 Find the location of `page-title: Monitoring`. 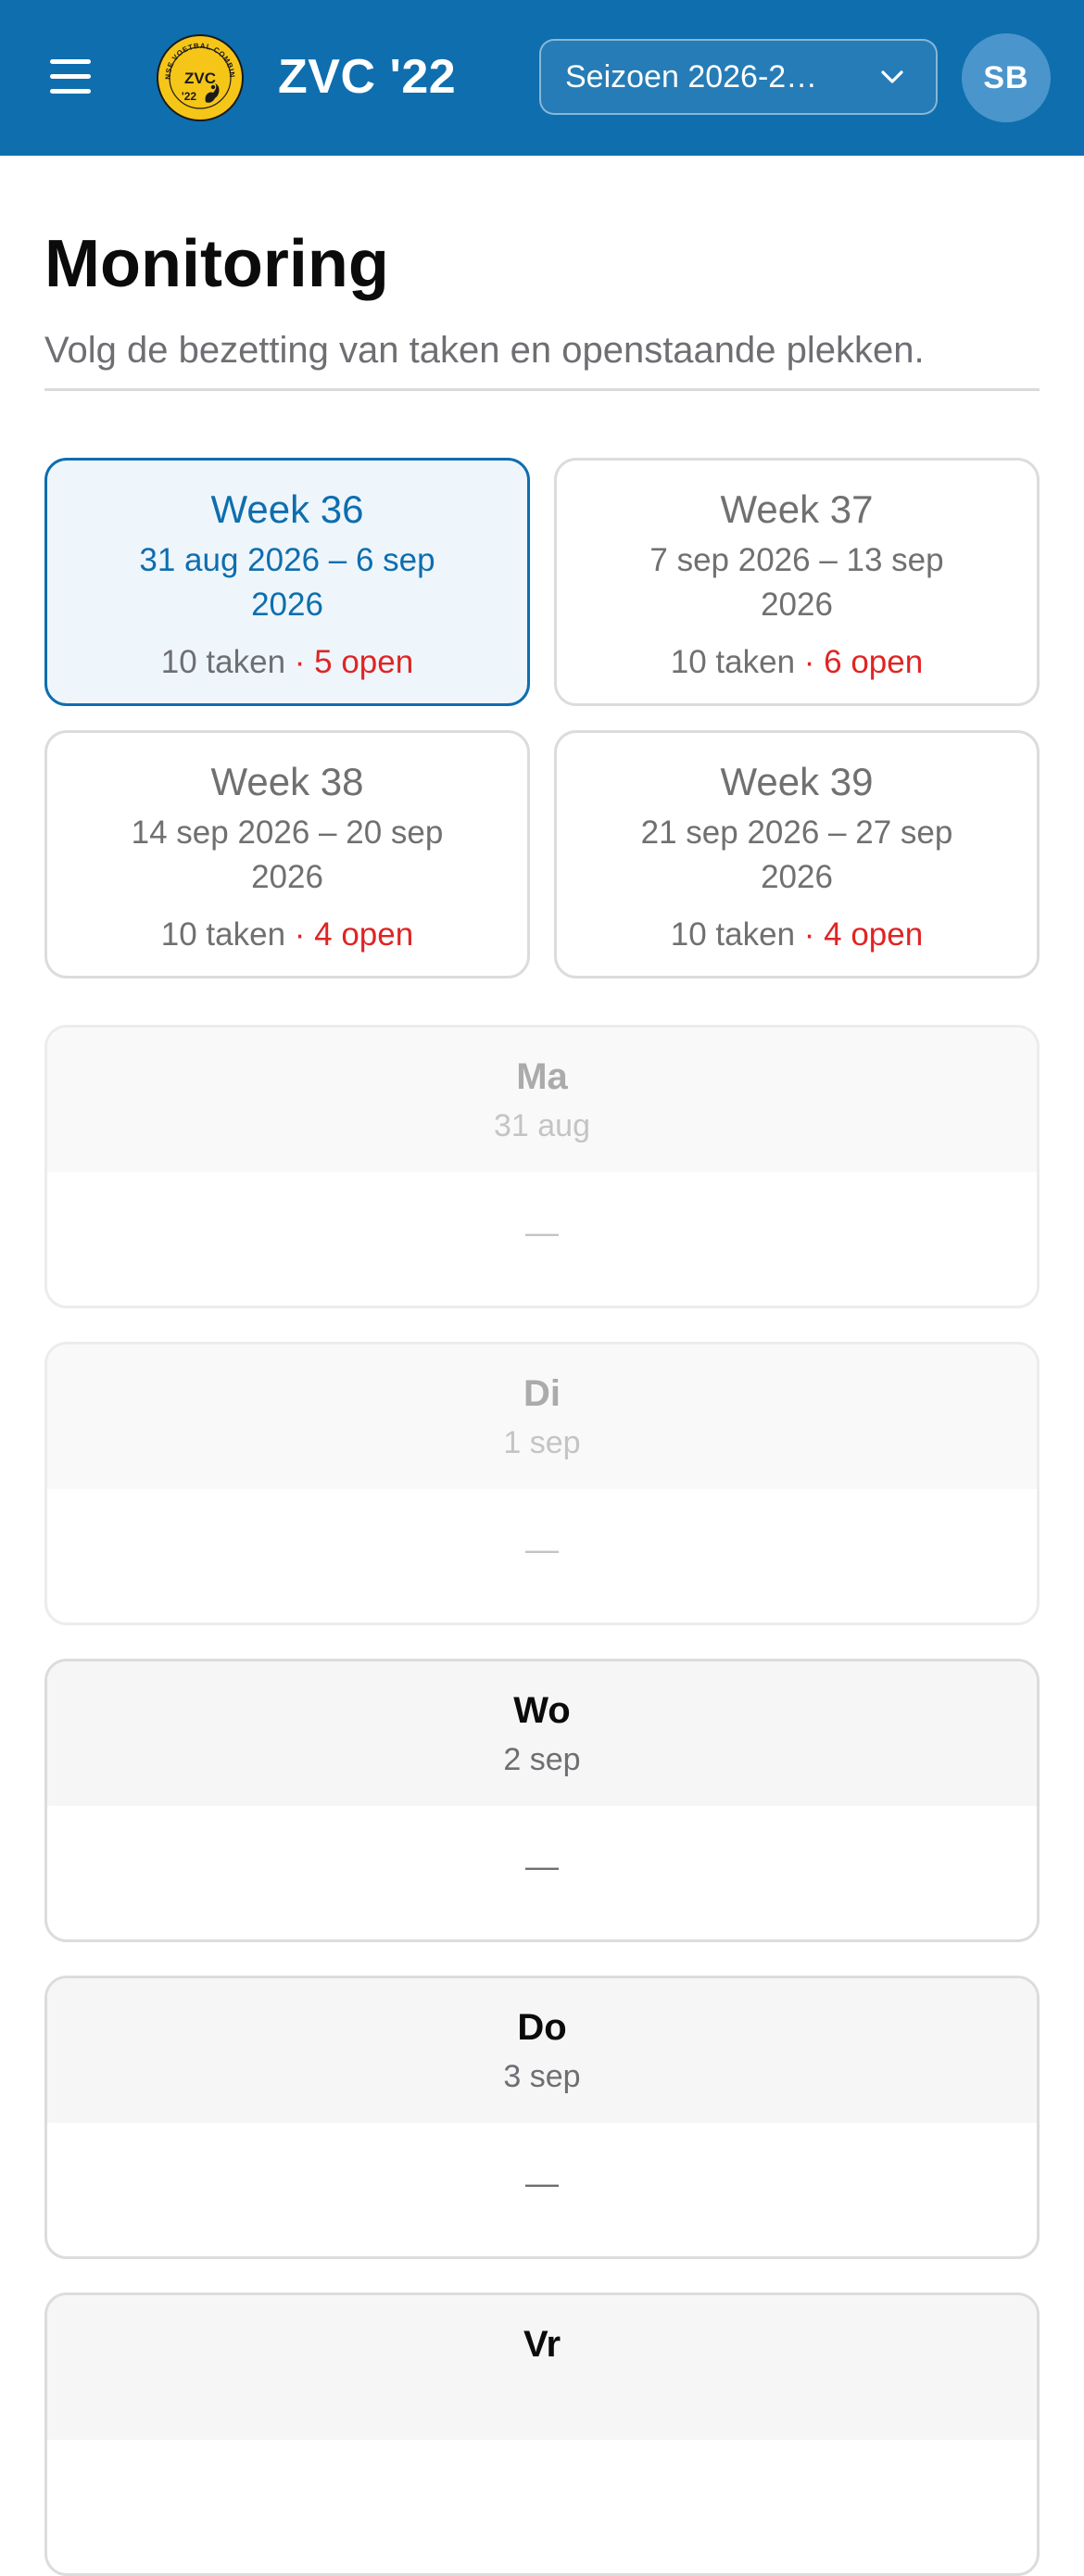

page-title: Monitoring is located at coordinates (216, 264).